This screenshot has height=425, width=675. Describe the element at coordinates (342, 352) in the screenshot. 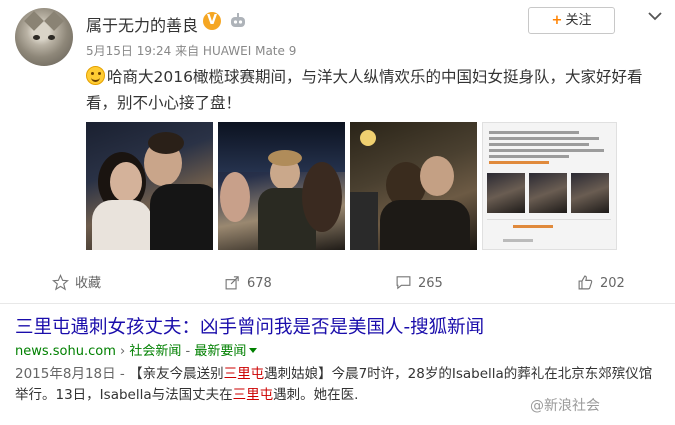

I see `result-url: news.sohu.com › 社会新闻 - 最新要闻` at that location.